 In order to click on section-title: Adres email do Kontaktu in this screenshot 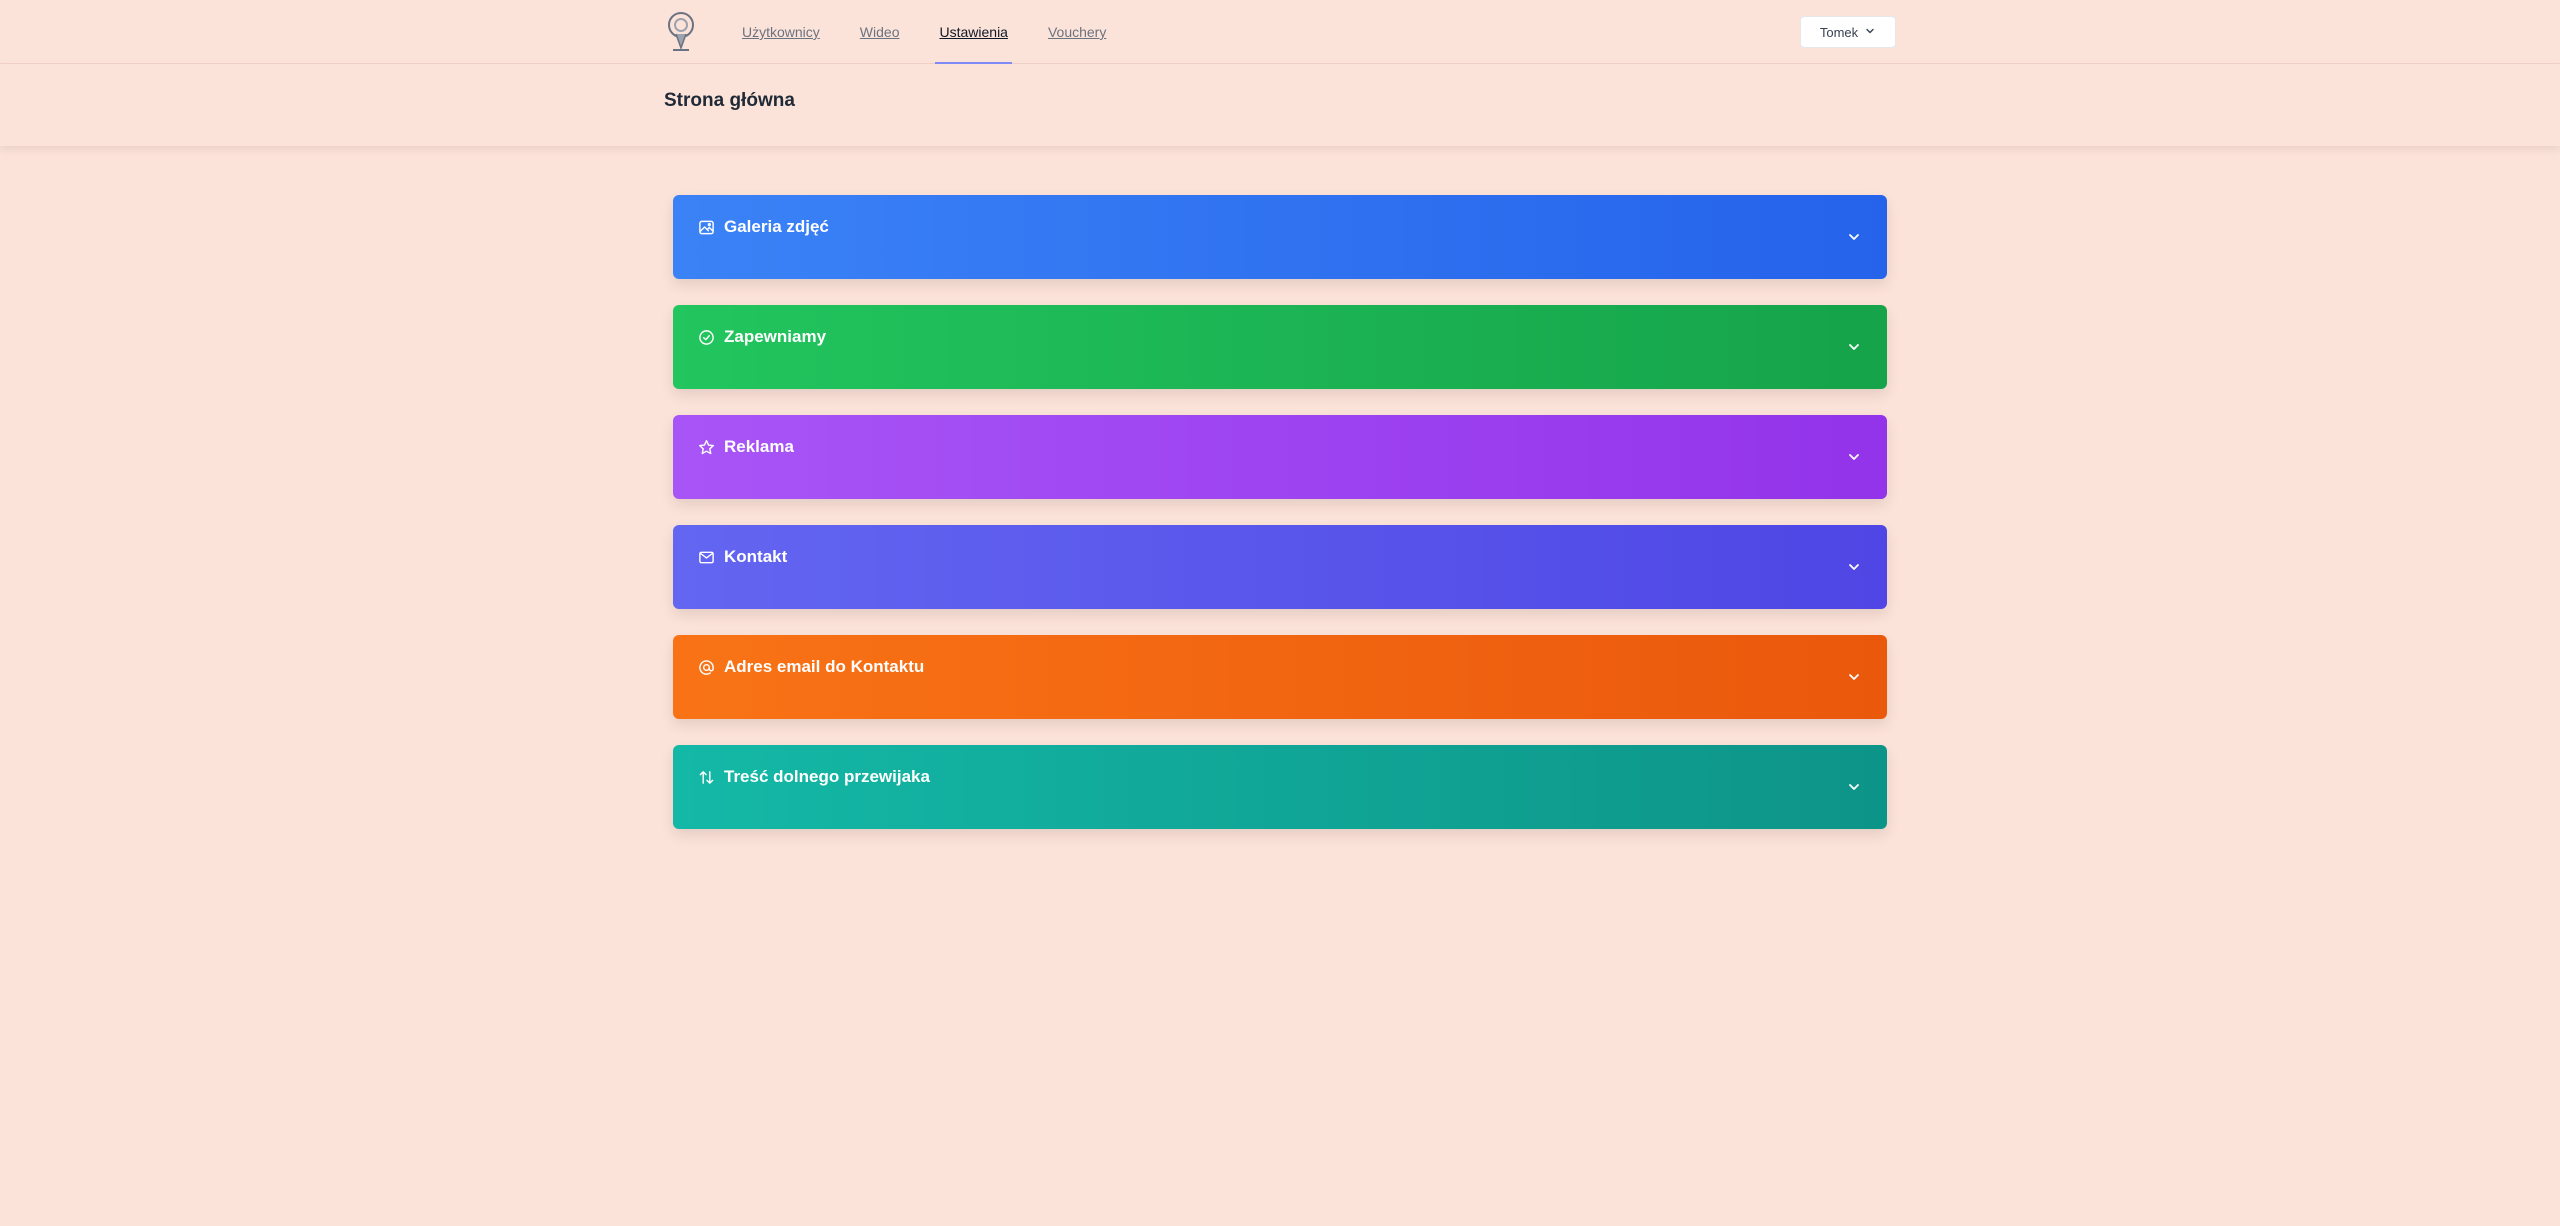, I will do `click(824, 666)`.